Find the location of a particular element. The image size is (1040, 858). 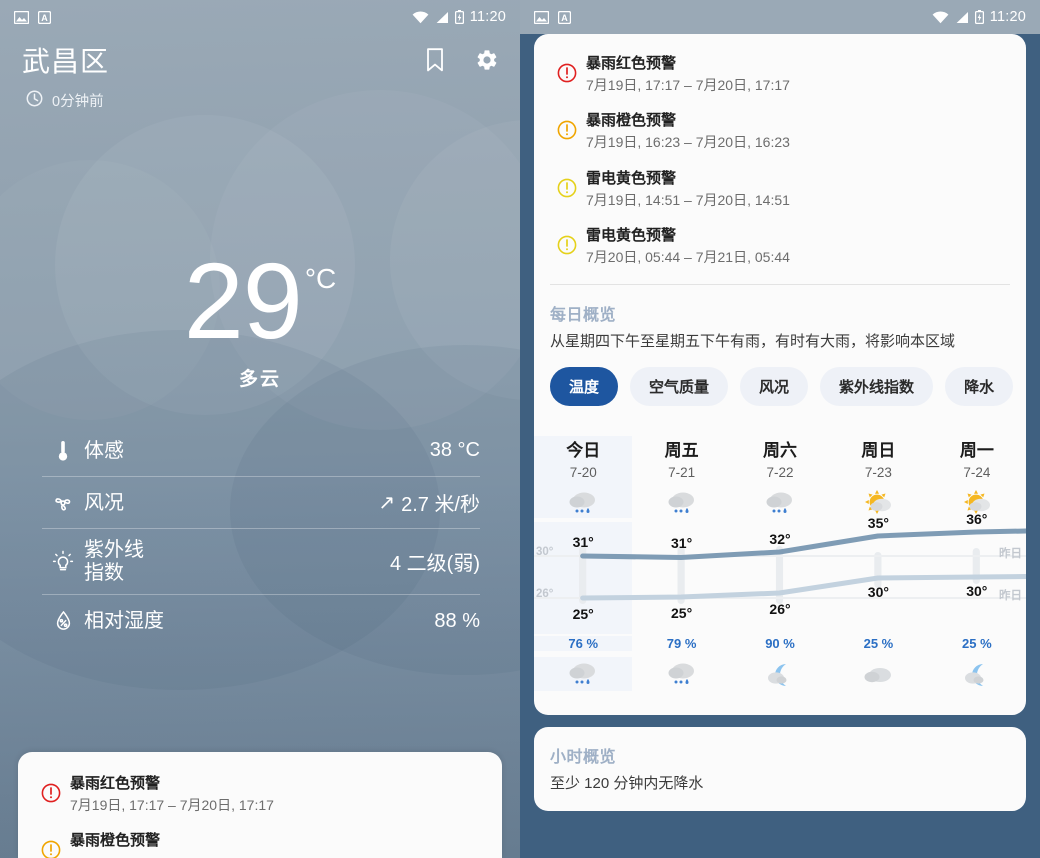

forecast-day-name: 周日 is located at coordinates (878, 450).